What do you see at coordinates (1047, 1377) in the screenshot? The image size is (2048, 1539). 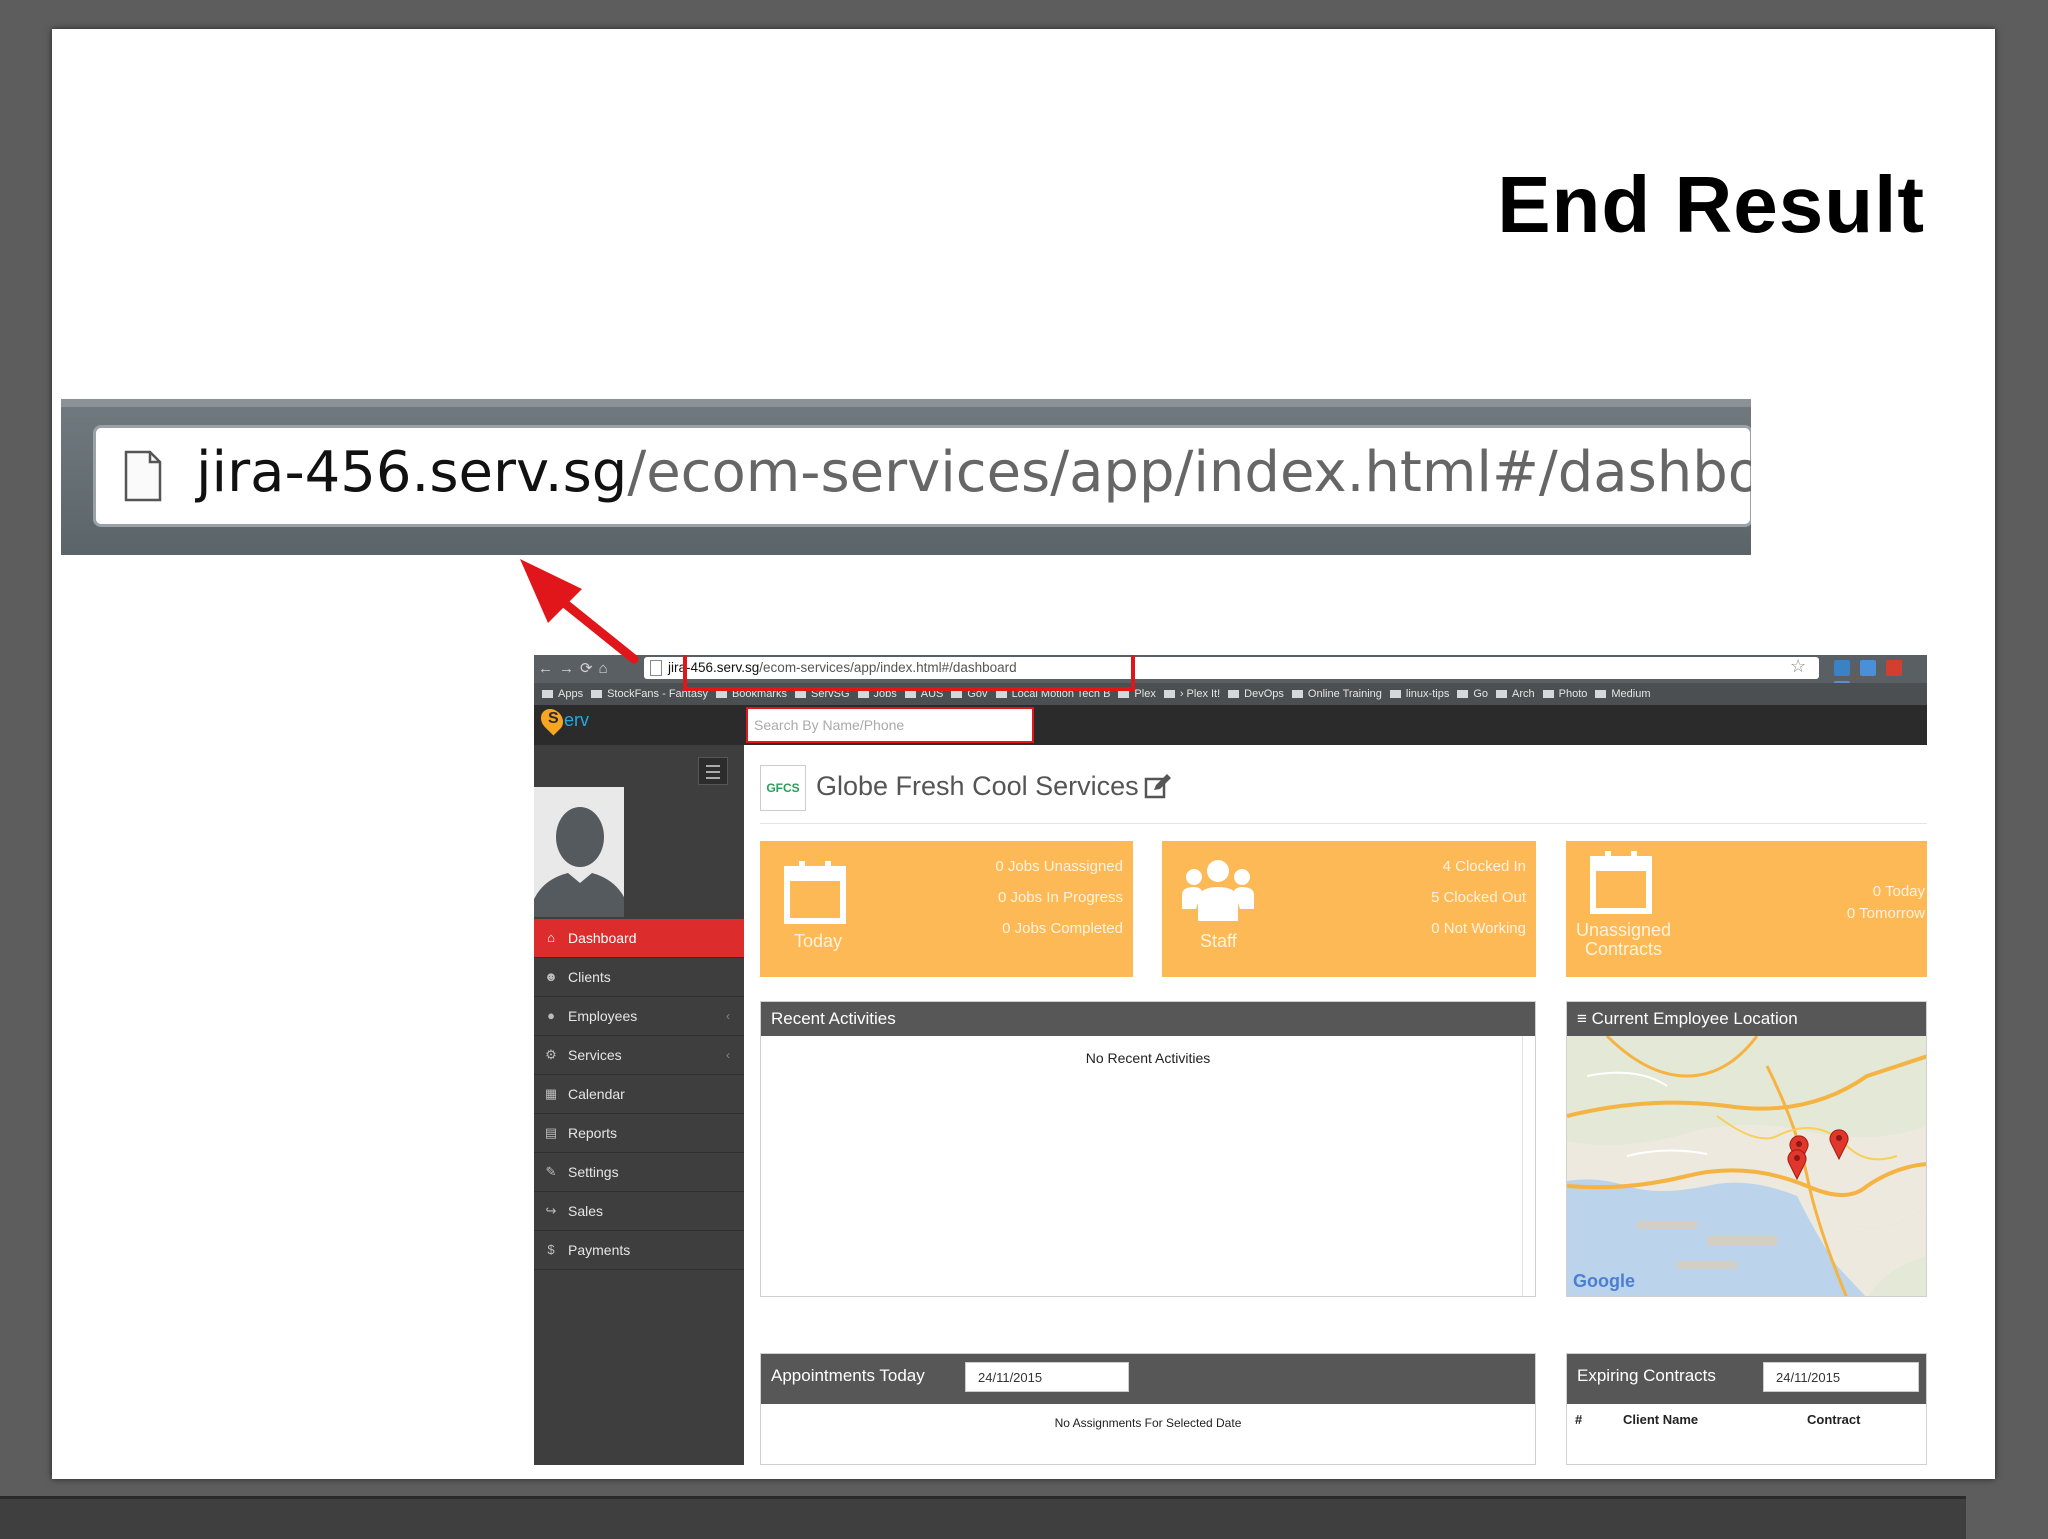 I see `appointments-date-input` at bounding box center [1047, 1377].